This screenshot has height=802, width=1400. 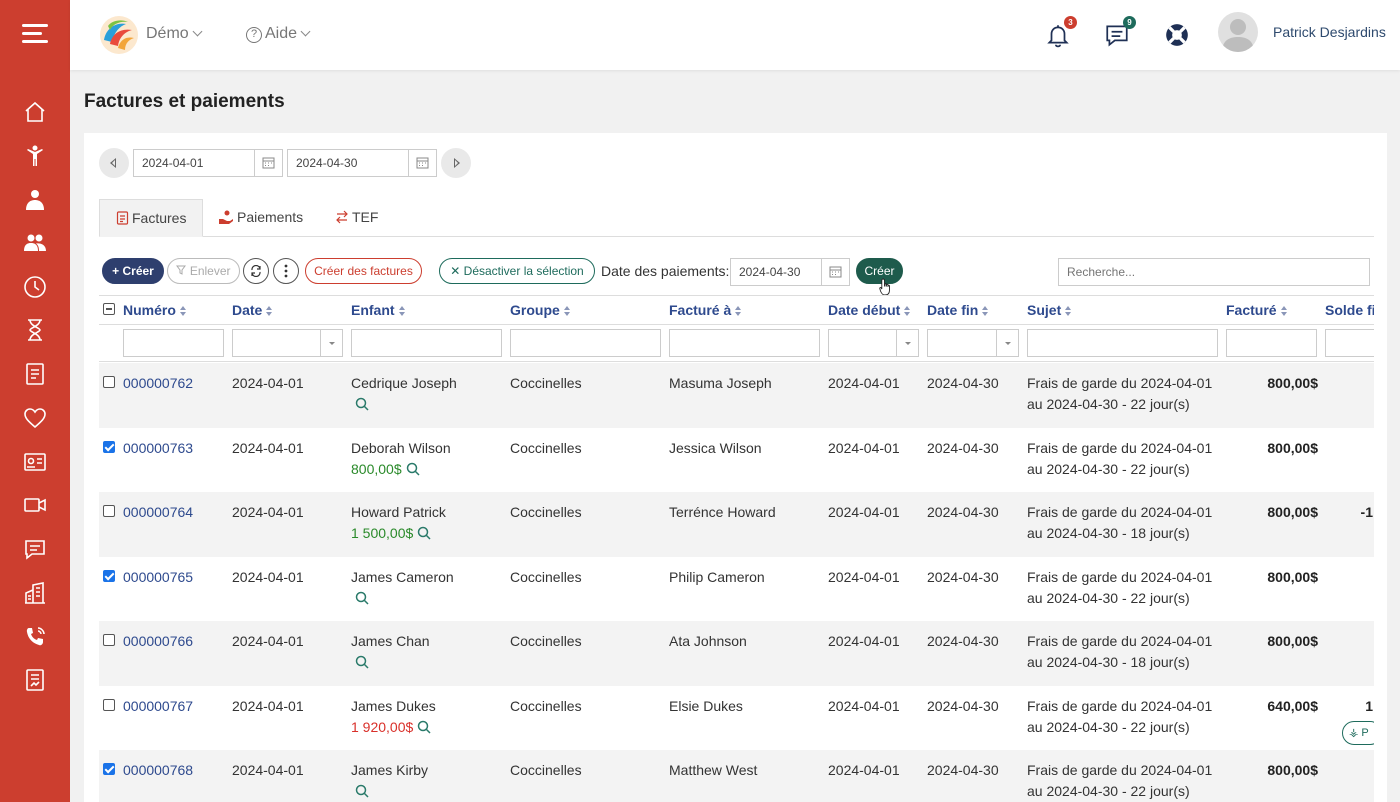 I want to click on invoice-number-link: 000000765, so click(x=158, y=577).